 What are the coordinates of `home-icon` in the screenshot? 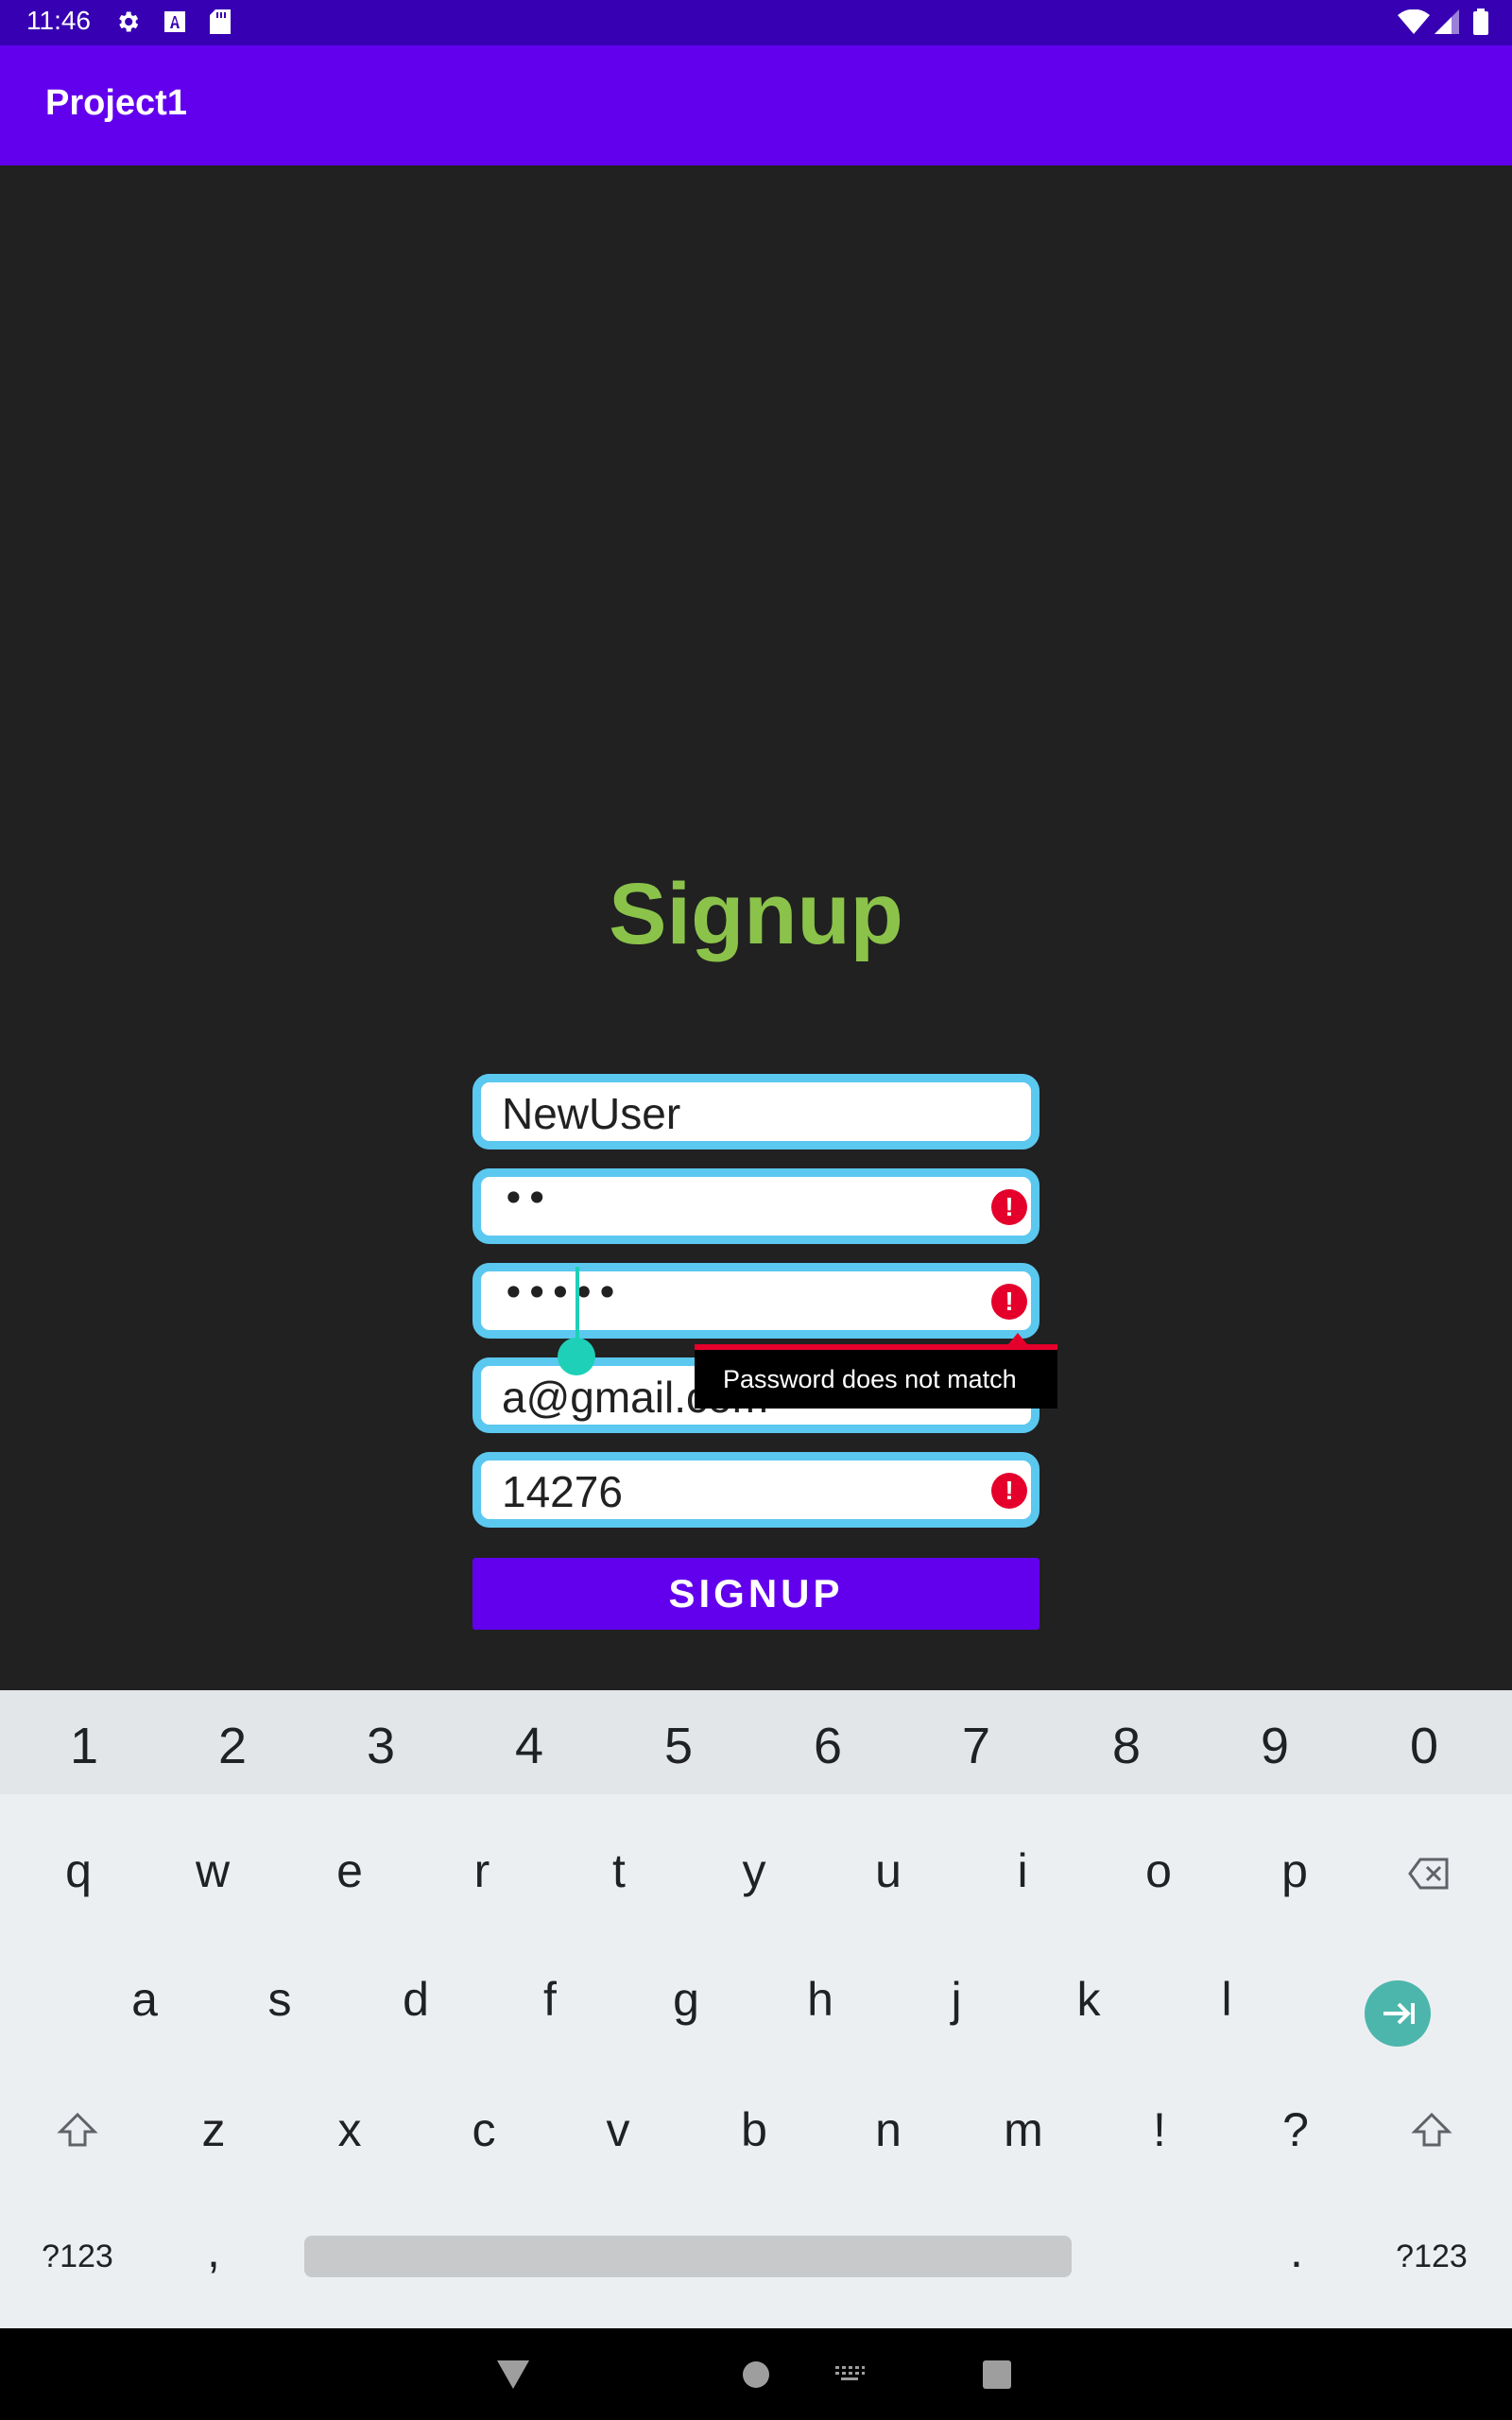 It's located at (756, 2376).